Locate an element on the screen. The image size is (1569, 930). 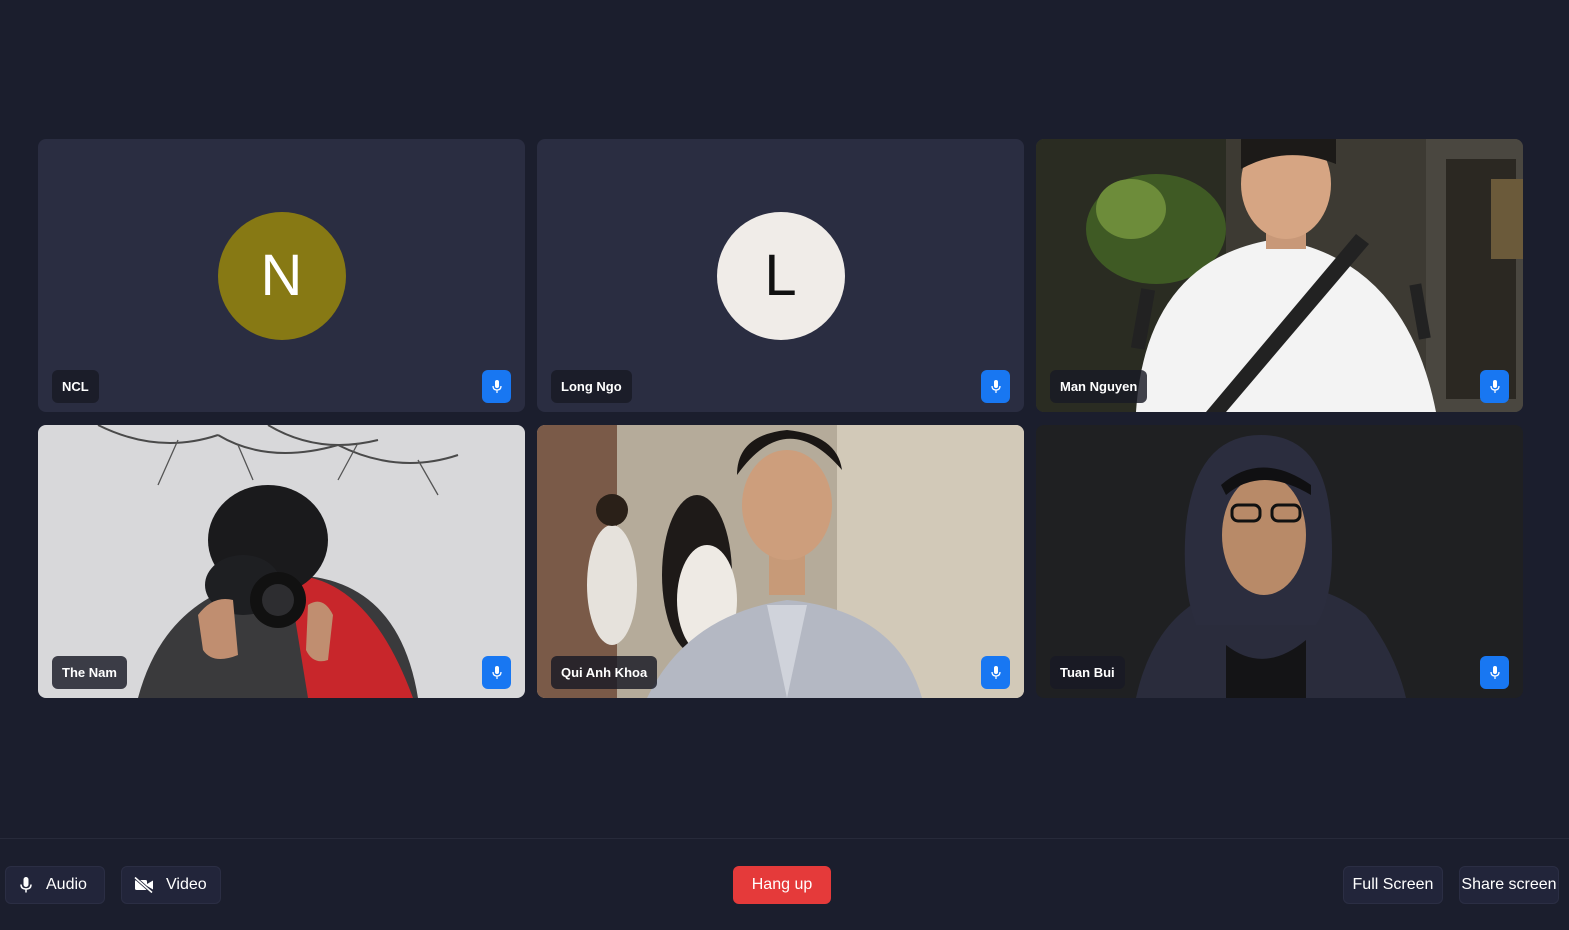
avatar-initial: L is located at coordinates (780, 275).